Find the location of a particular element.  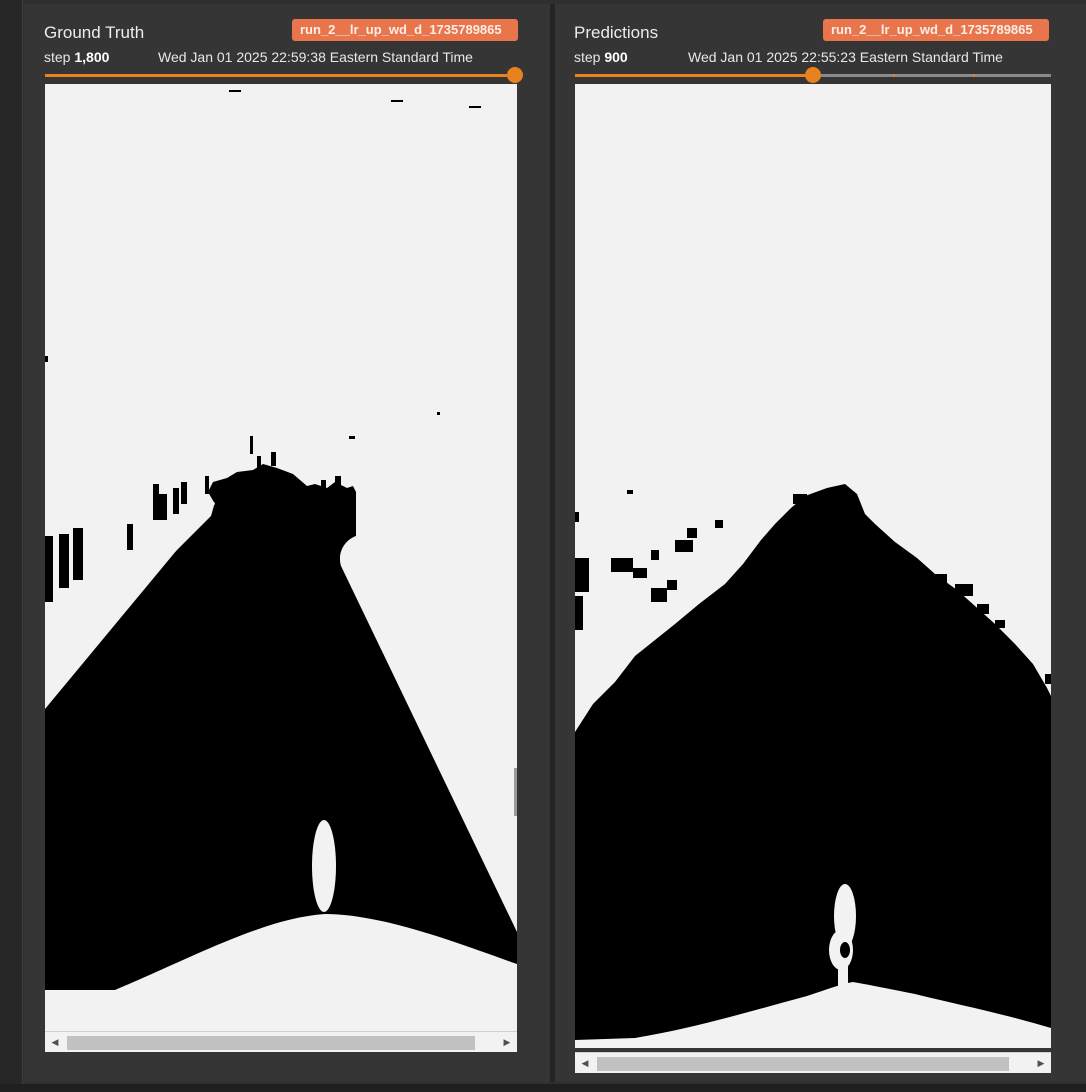

card-title: Ground Truth is located at coordinates (94, 32).